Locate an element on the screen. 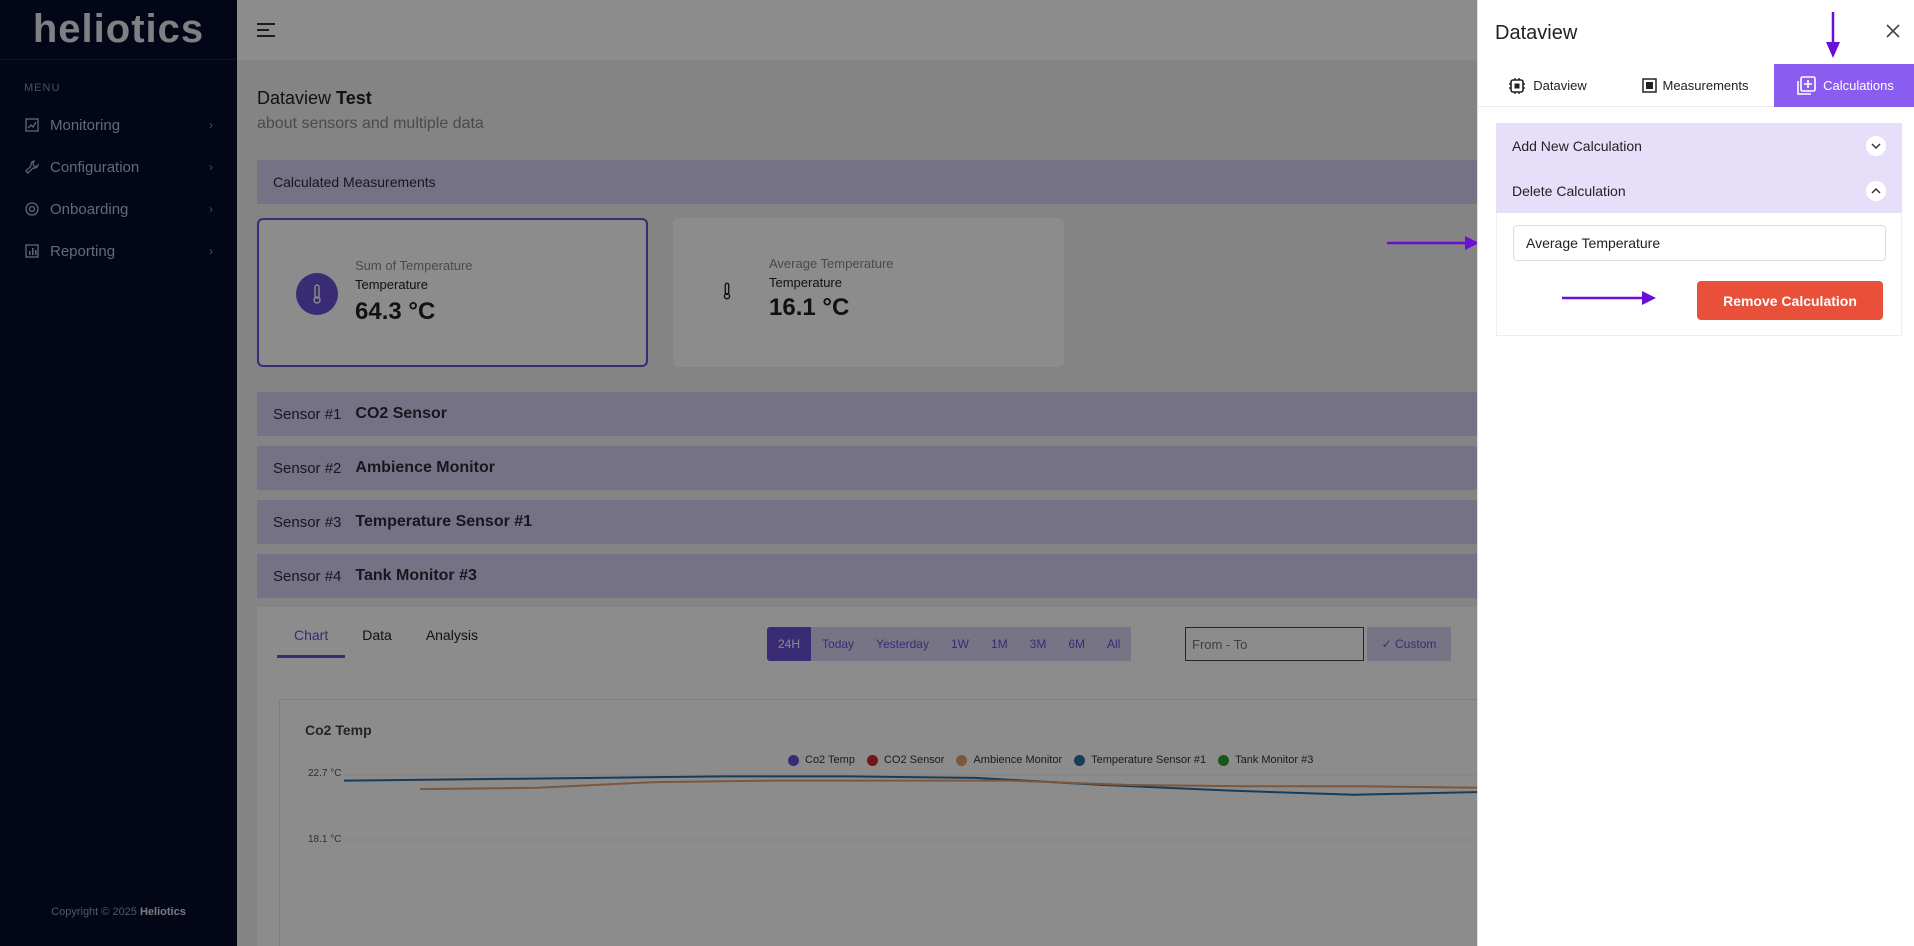 The image size is (1914, 946). delete-calculation-panel: Average Temperature Remove Calculation is located at coordinates (1699, 274).